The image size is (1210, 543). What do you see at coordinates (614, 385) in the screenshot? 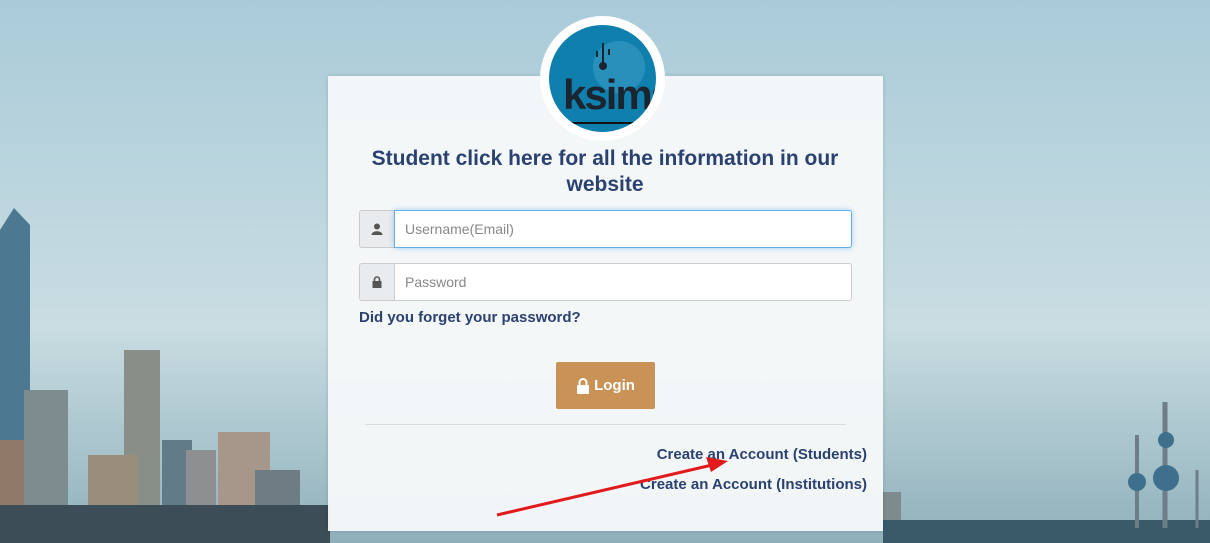
I see `login-button-label: Login` at bounding box center [614, 385].